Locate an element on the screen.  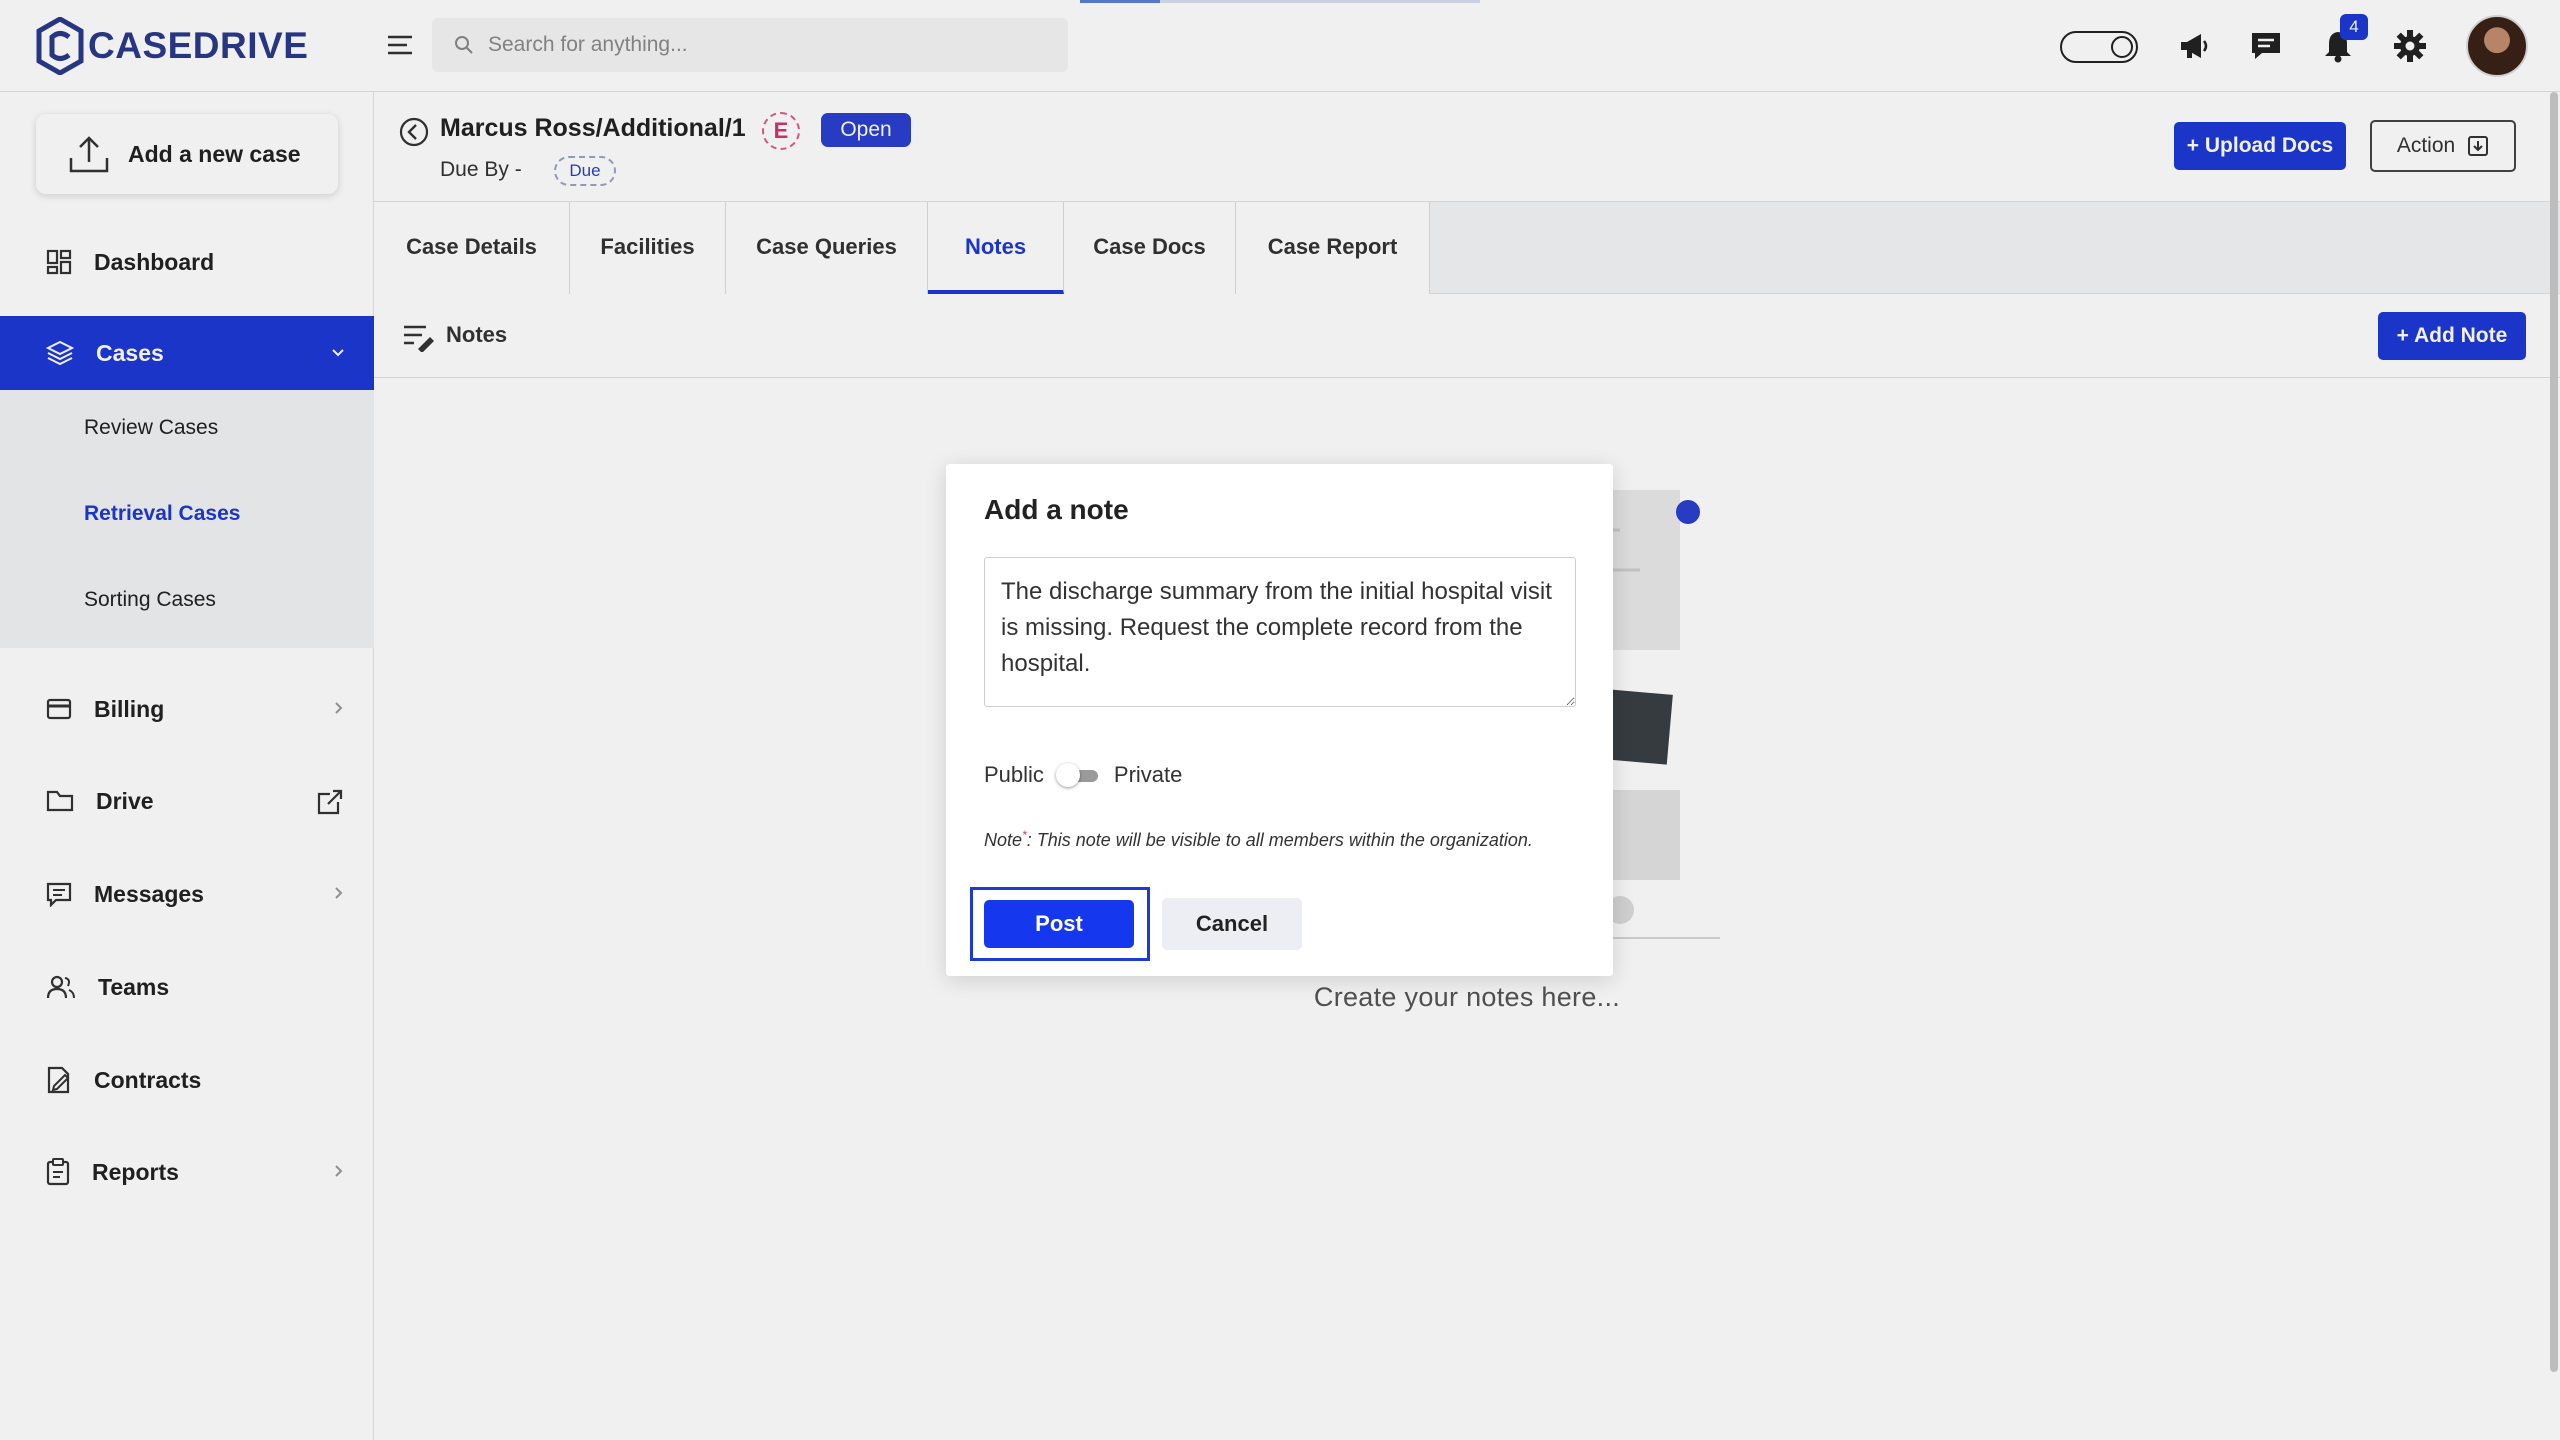
post-button: Post is located at coordinates (1059, 924).